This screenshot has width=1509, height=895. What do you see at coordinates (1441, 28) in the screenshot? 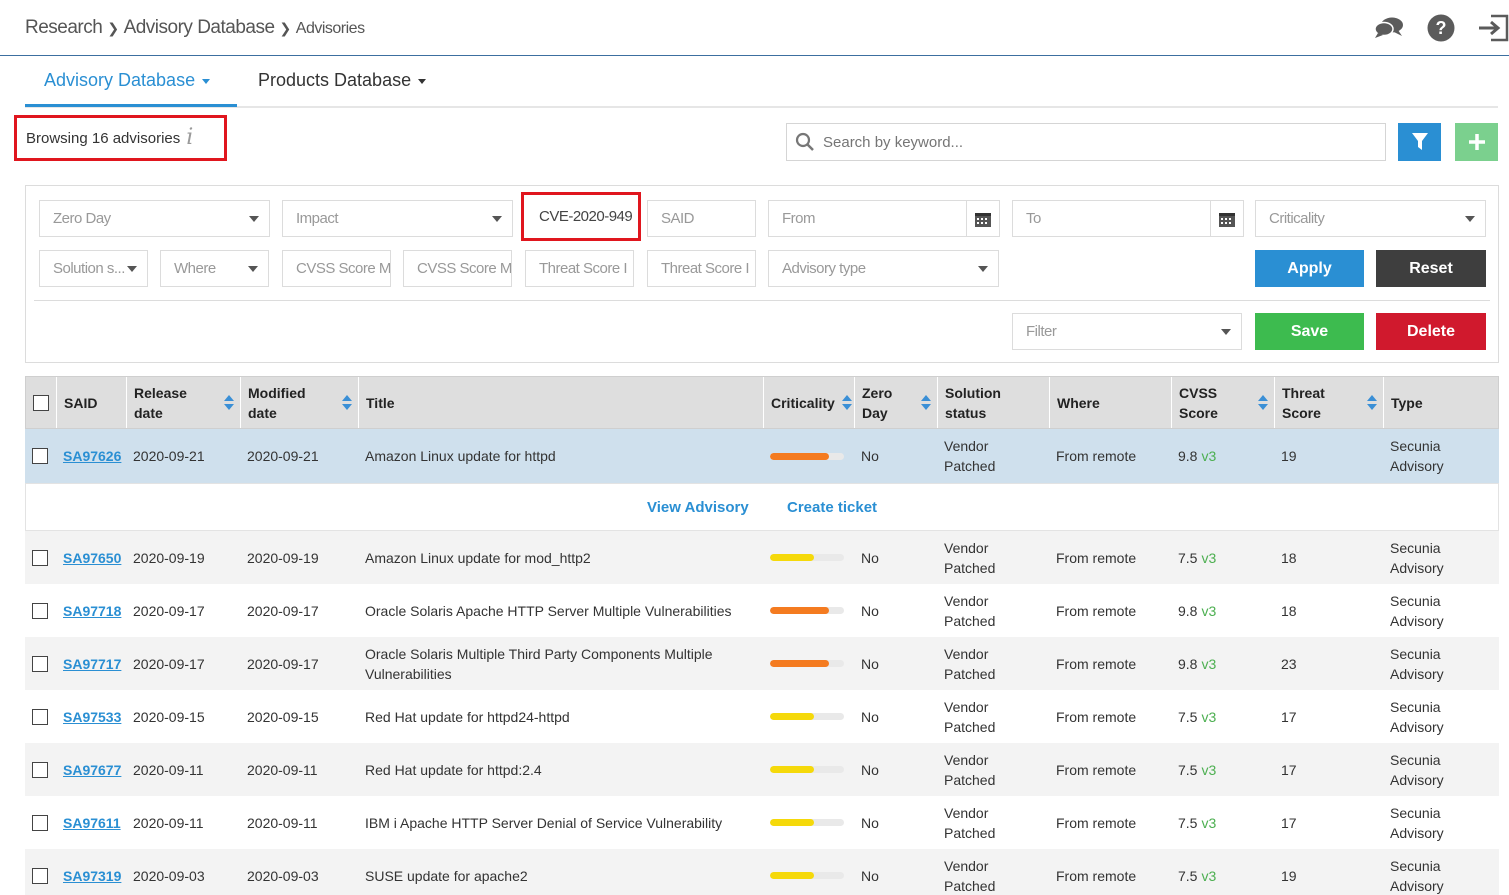
I see `help-icon: ?` at bounding box center [1441, 28].